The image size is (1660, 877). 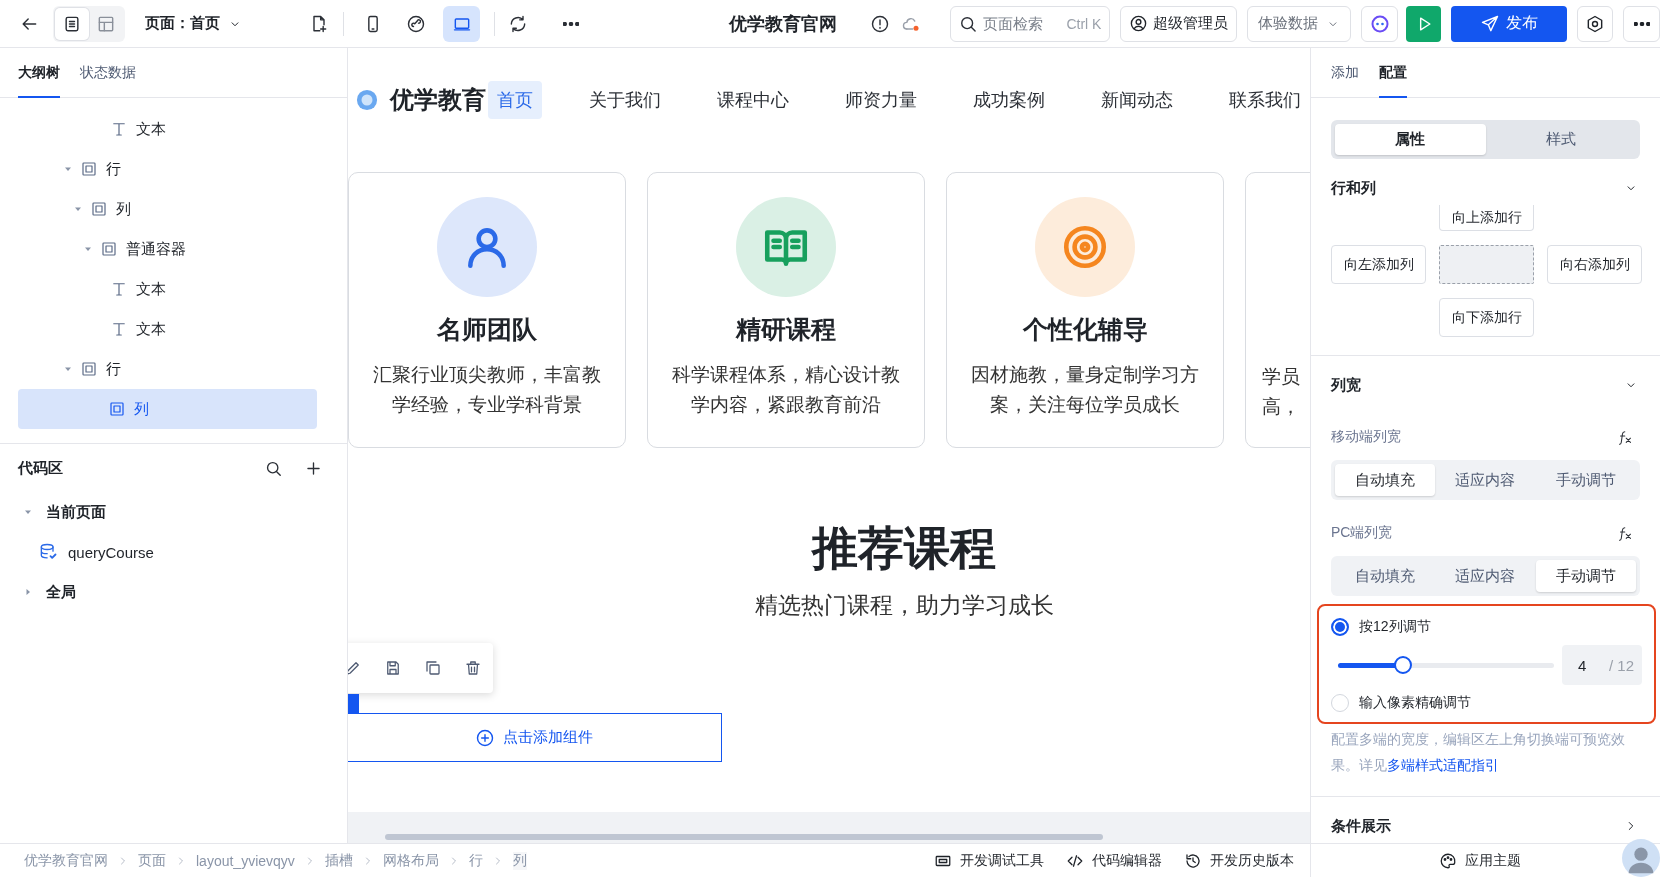 What do you see at coordinates (39, 73) in the screenshot?
I see `panel-tab: 大纲树` at bounding box center [39, 73].